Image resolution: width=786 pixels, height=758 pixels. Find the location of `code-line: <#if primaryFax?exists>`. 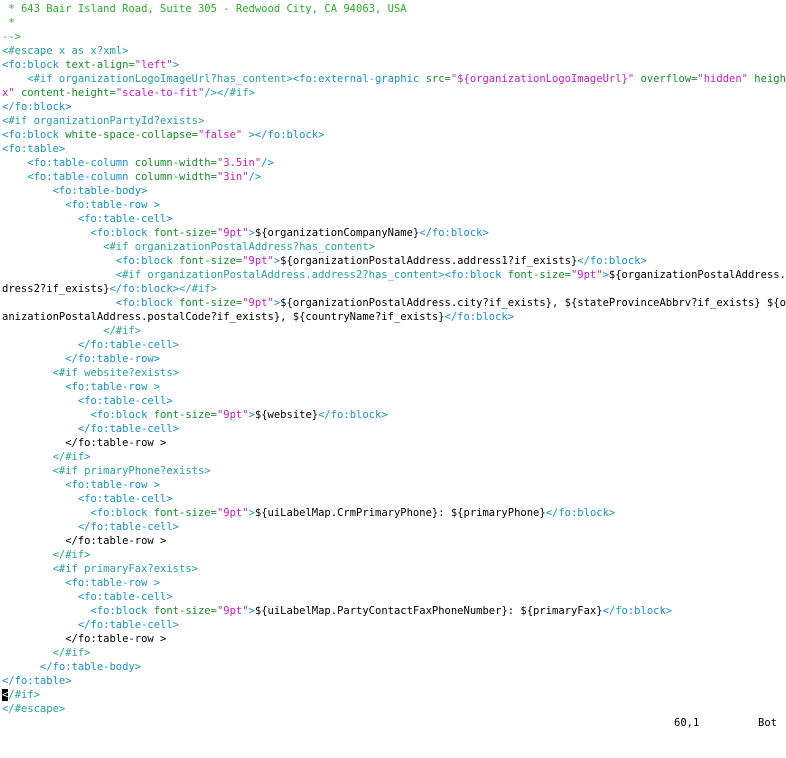

code-line: <#if primaryFax?exists> is located at coordinates (394, 569).